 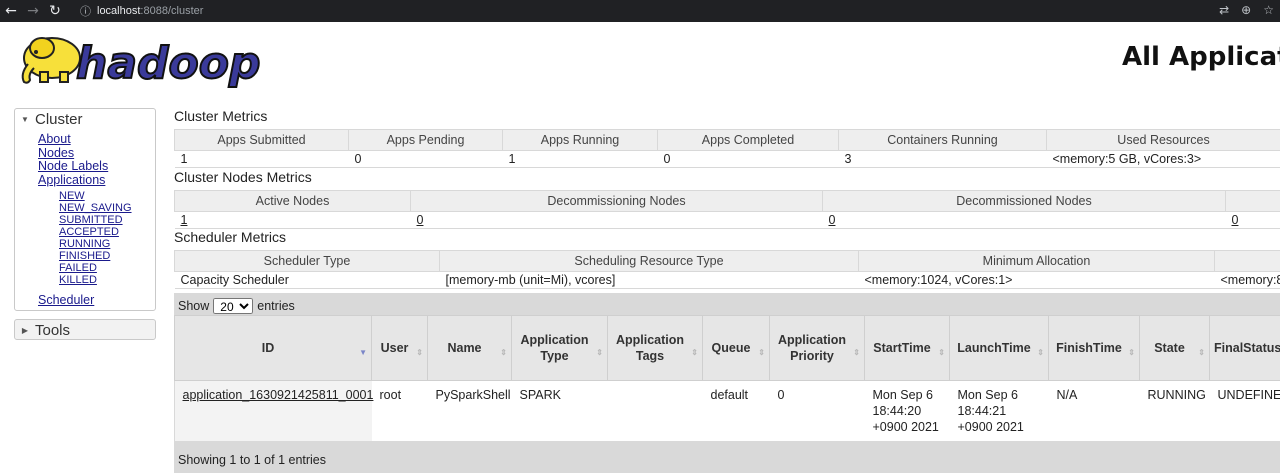 I want to click on nav-link-applications: Applications, so click(x=96, y=180).